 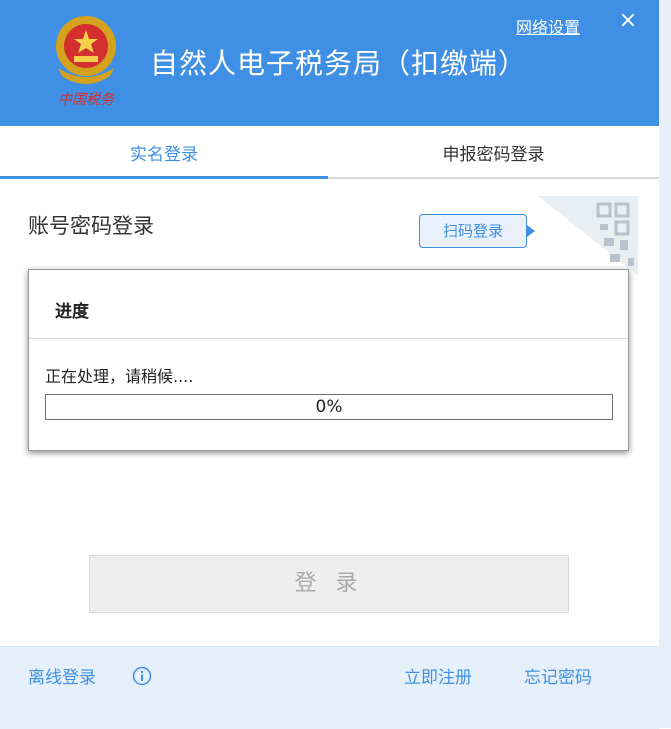 What do you see at coordinates (493, 152) in the screenshot?
I see `tab-declaration-password-login: 申报密码登录` at bounding box center [493, 152].